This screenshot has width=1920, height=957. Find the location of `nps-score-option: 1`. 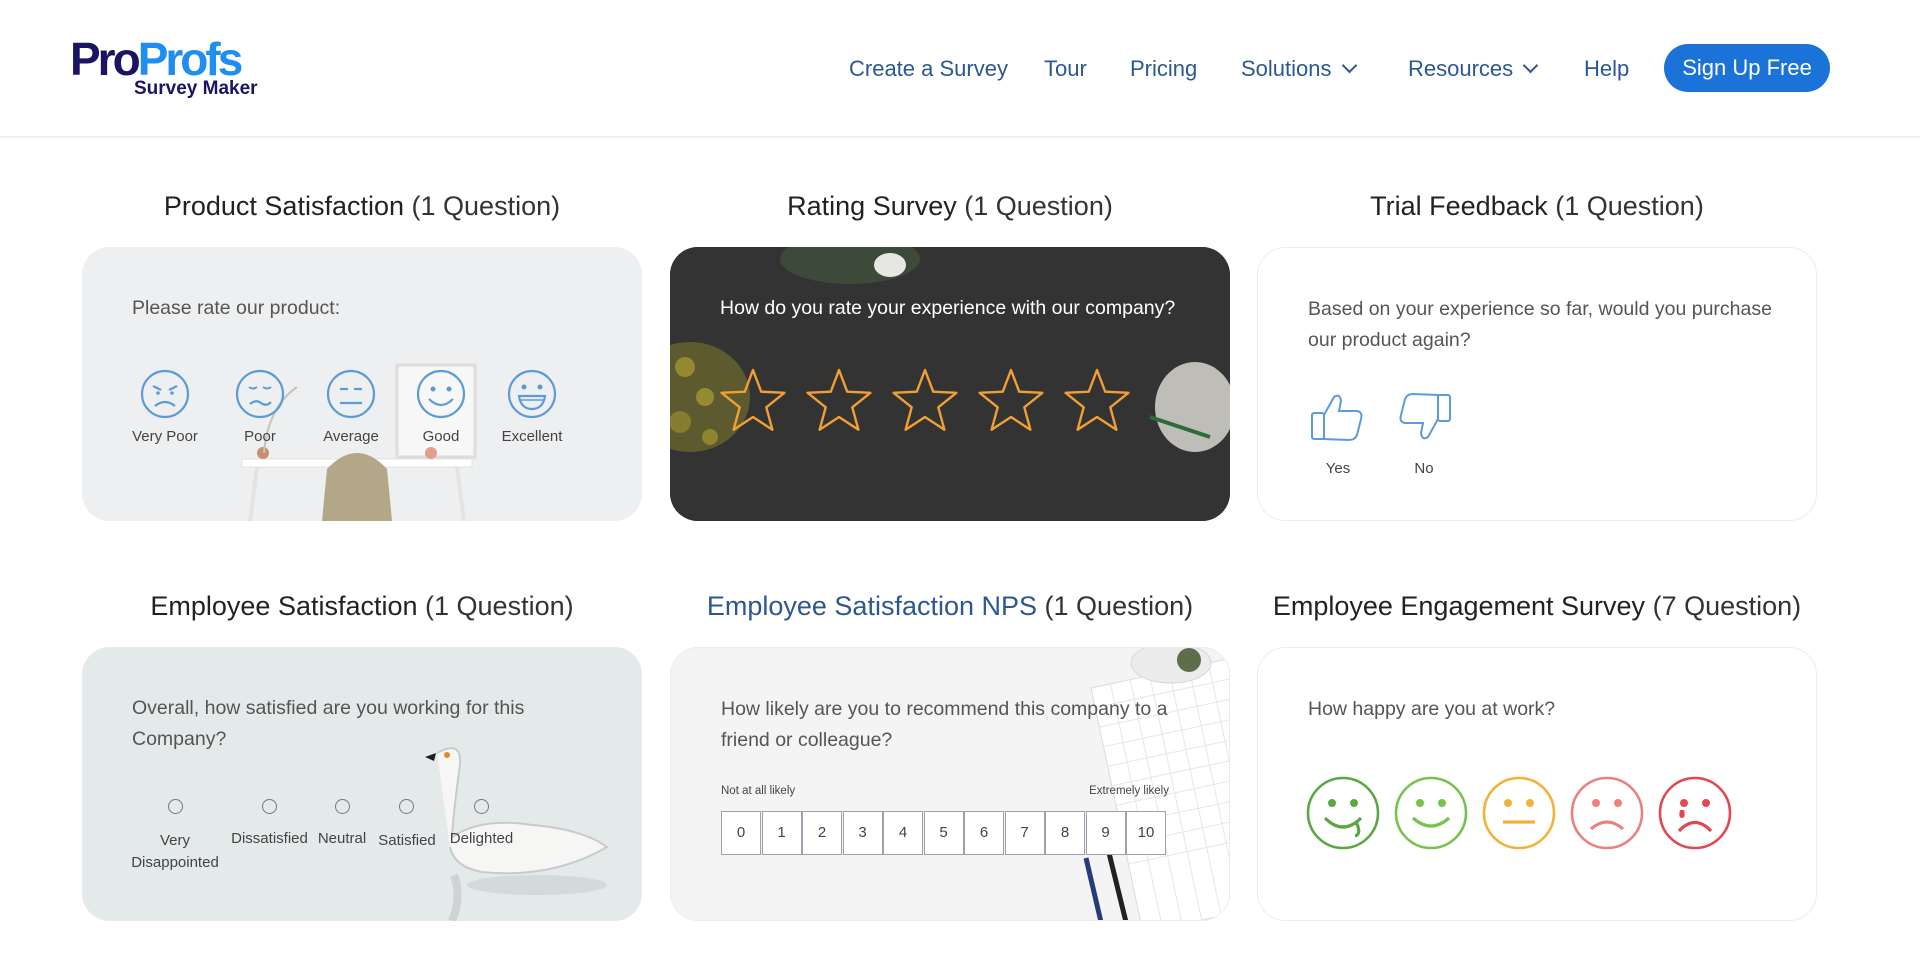

nps-score-option: 1 is located at coordinates (781, 833).